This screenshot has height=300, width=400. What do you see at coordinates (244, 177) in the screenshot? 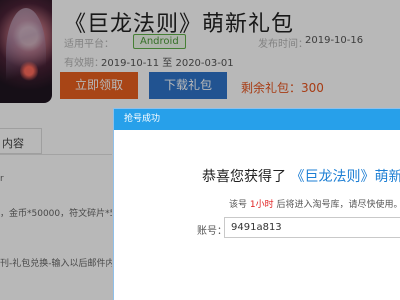
I see `congrats-prefix: 恭喜您获得了` at bounding box center [244, 177].